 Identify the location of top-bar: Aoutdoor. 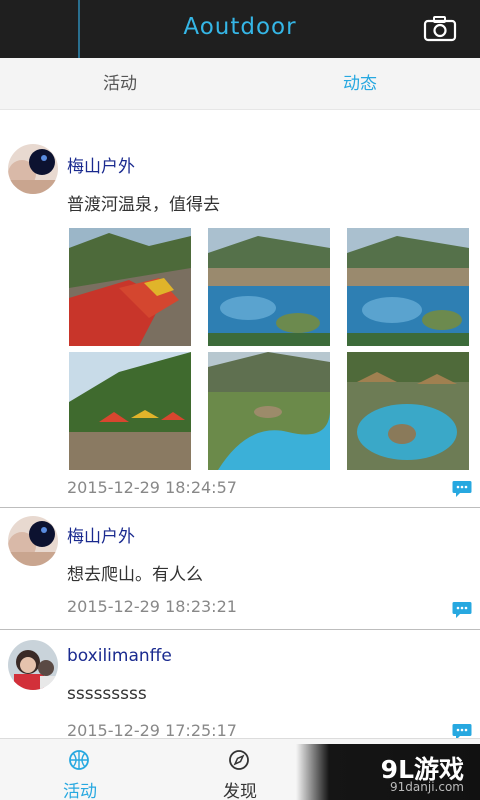
(240, 29).